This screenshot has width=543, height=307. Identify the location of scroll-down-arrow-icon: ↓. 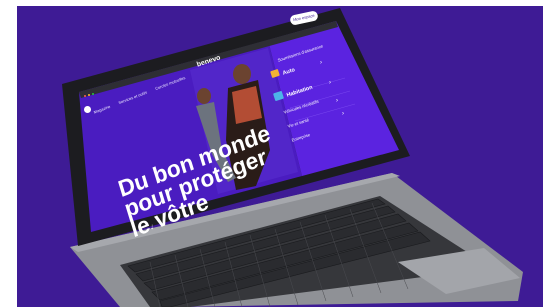
(152, 226).